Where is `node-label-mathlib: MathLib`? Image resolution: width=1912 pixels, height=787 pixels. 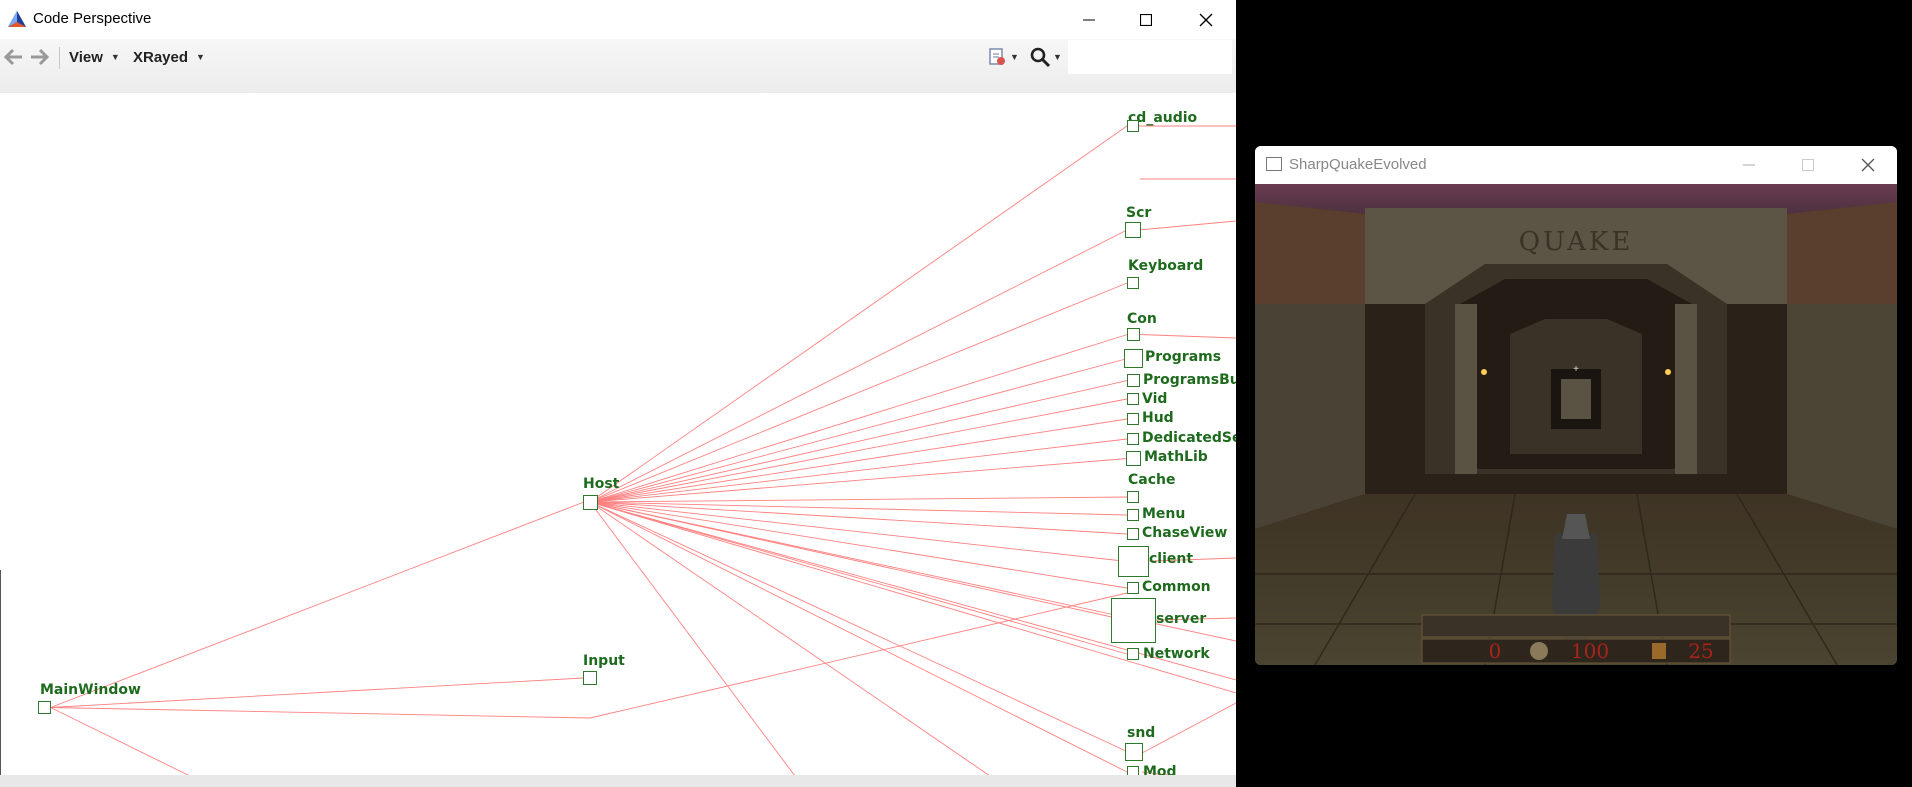 node-label-mathlib: MathLib is located at coordinates (1176, 457).